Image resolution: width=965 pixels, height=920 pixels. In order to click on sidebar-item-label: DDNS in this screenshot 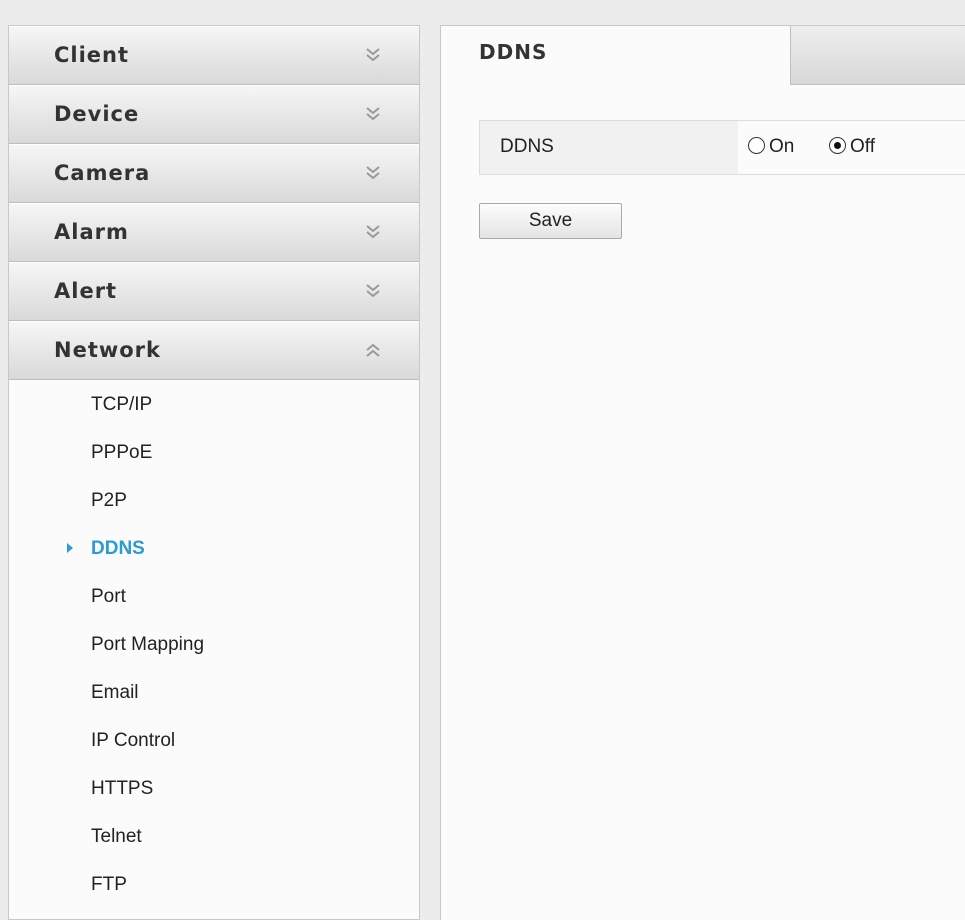, I will do `click(118, 548)`.